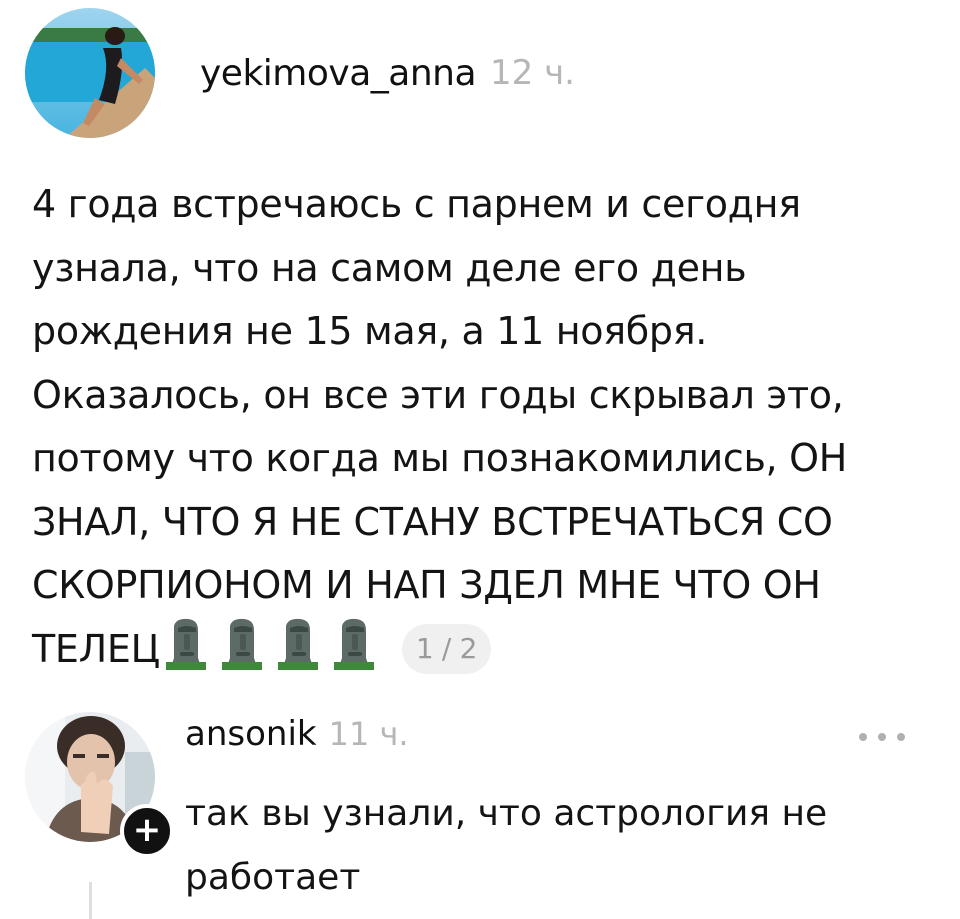 The height and width of the screenshot is (919, 960). What do you see at coordinates (439, 458) in the screenshot?
I see `post-line: потому что когда мы познакомились, ОН` at bounding box center [439, 458].